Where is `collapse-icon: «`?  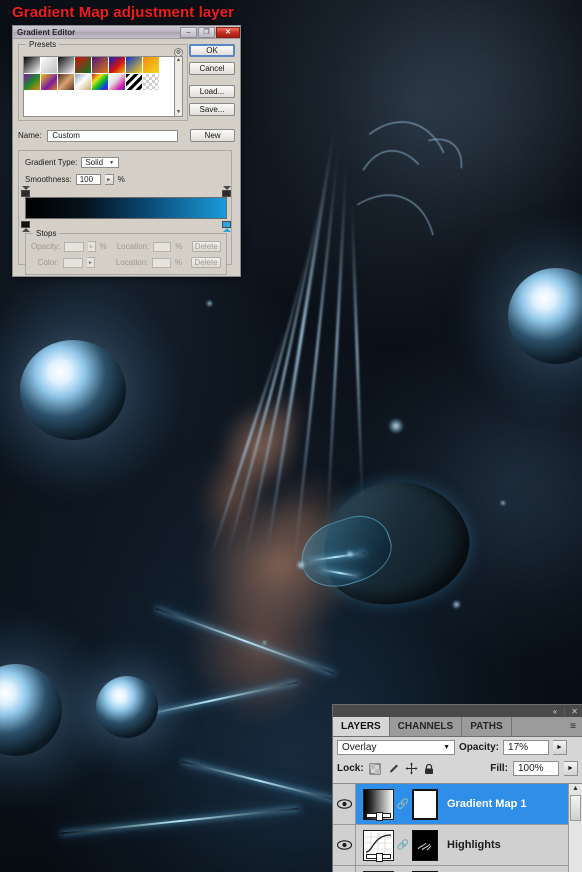 collapse-icon: « is located at coordinates (555, 711).